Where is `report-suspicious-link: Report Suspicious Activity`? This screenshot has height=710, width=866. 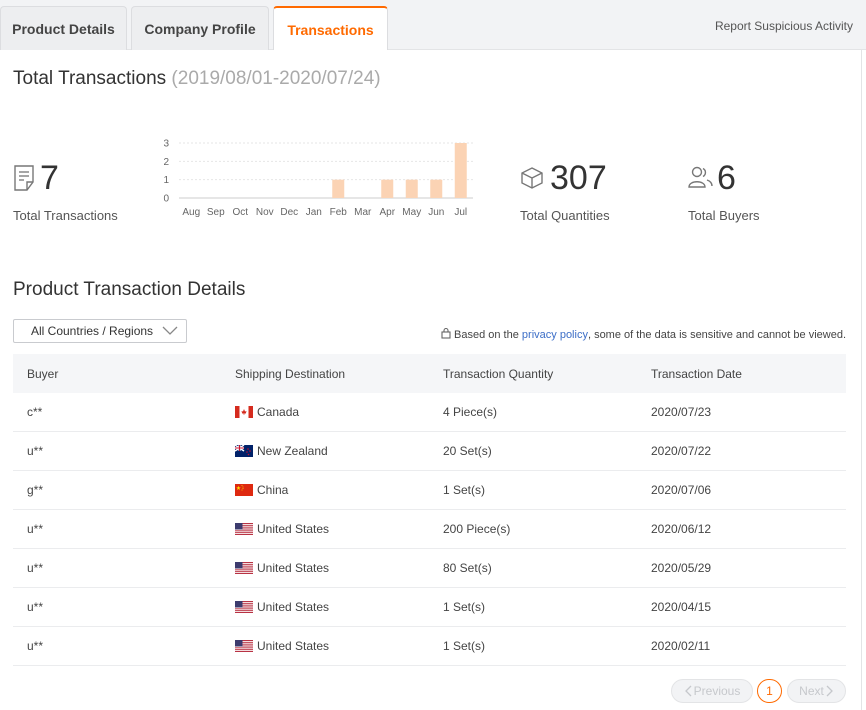
report-suspicious-link: Report Suspicious Activity is located at coordinates (784, 26).